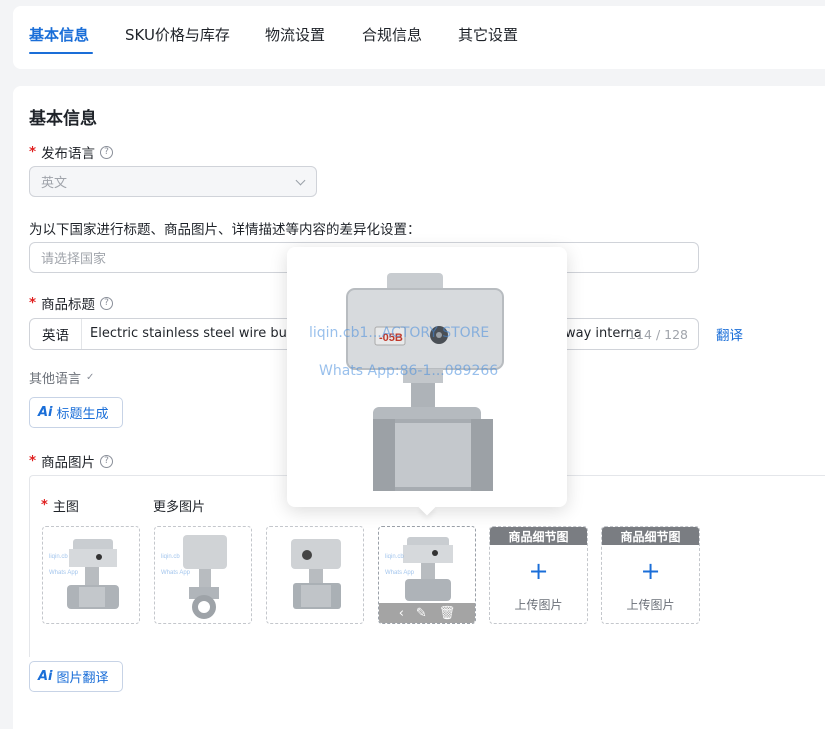 This screenshot has height=729, width=825. What do you see at coordinates (658, 334) in the screenshot?
I see `title-char-counter: 114 / 128` at bounding box center [658, 334].